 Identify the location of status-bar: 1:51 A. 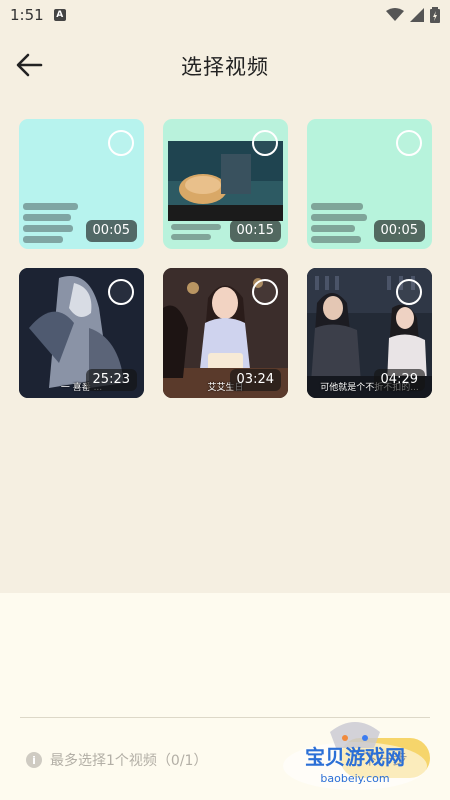
(225, 15).